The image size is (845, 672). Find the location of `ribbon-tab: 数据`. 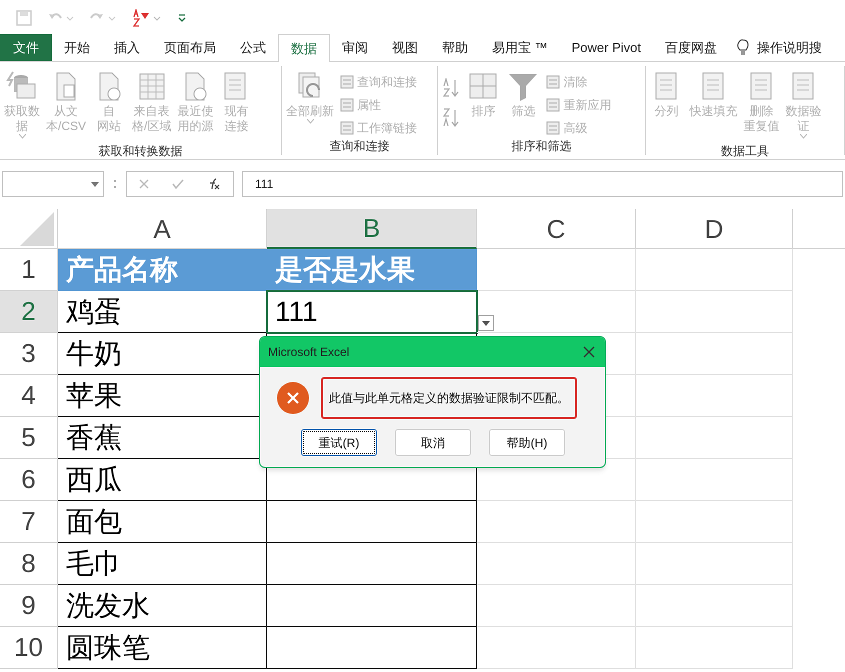

ribbon-tab: 数据 is located at coordinates (304, 48).